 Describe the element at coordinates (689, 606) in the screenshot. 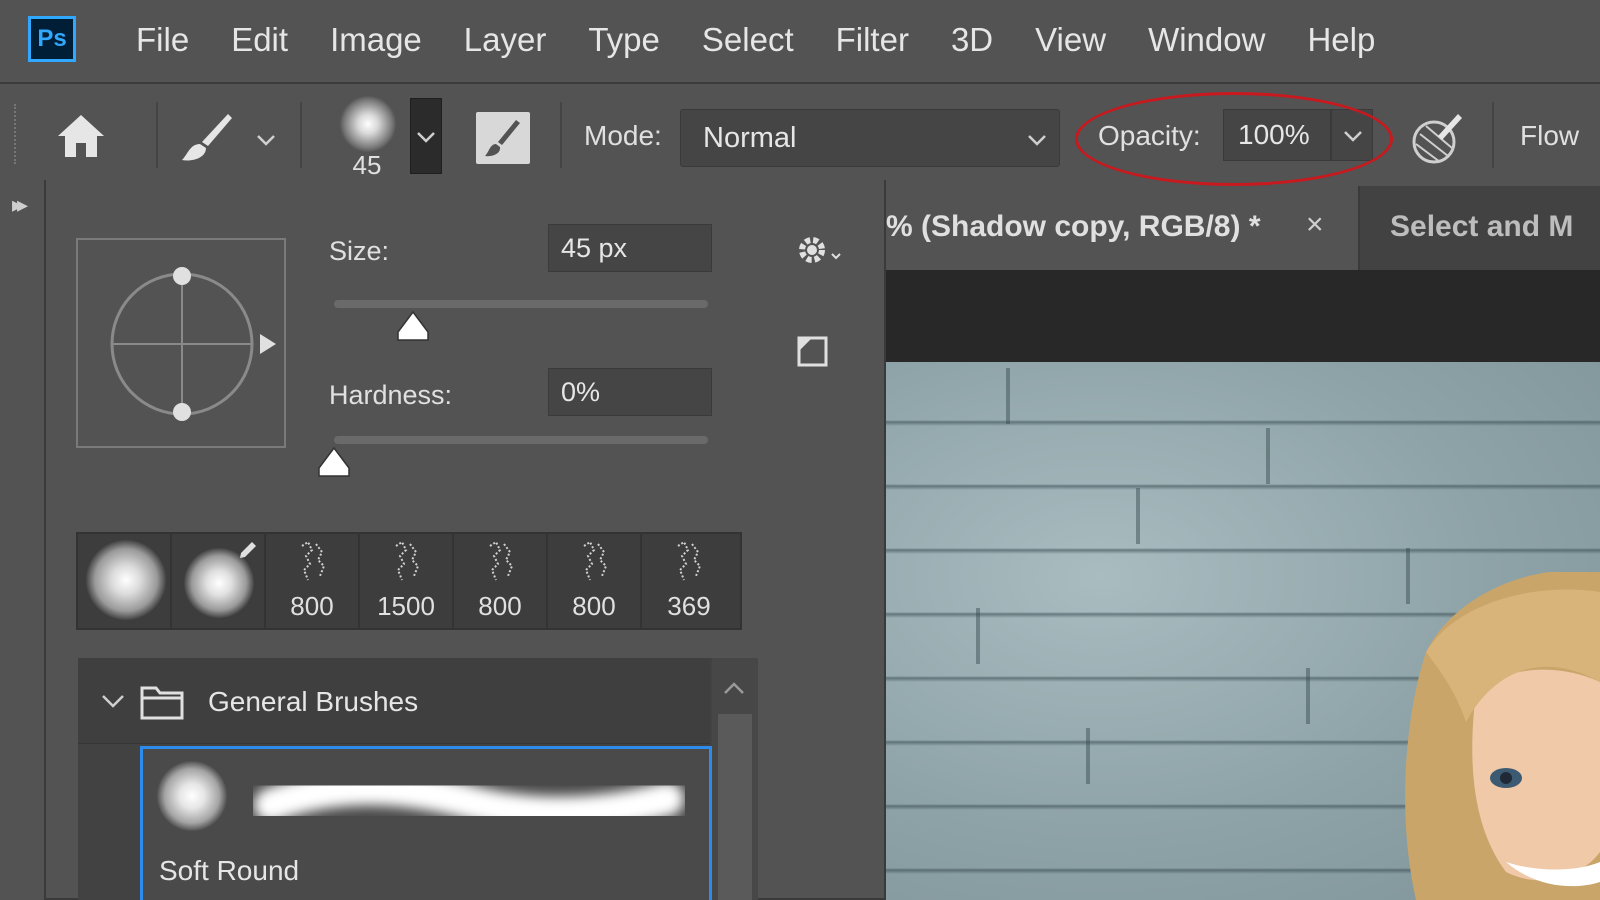

I see `brush-size-number: 369` at that location.